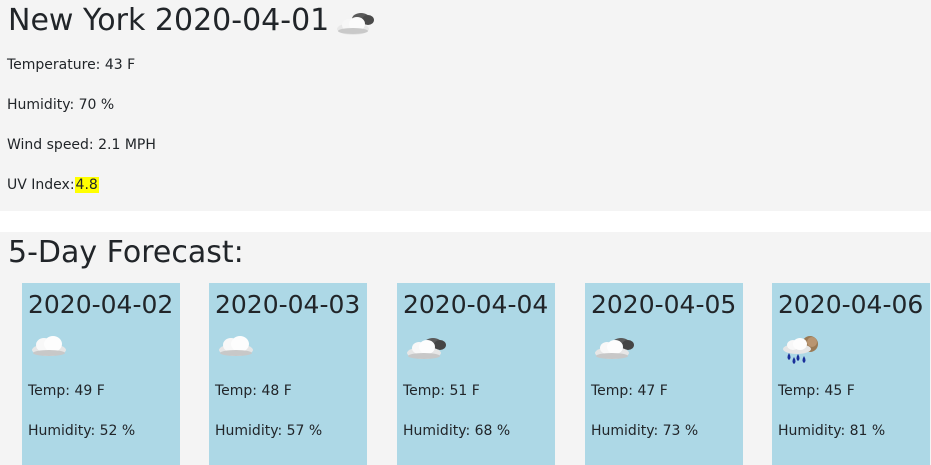 Image resolution: width=931 pixels, height=465 pixels. Describe the element at coordinates (288, 374) in the screenshot. I see `forecast-card: 2020-04-03 Temp: 48 F Humidity: 57 %` at that location.